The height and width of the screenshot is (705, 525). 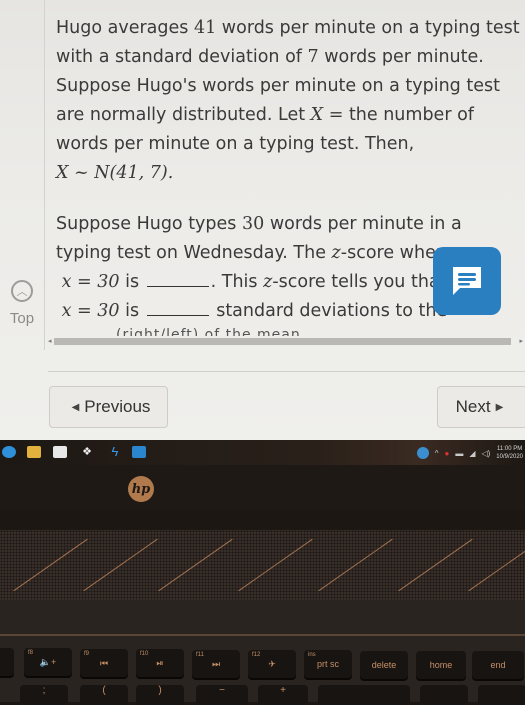 I want to click on back-to-top-button: ︿ Top, so click(x=22, y=303).